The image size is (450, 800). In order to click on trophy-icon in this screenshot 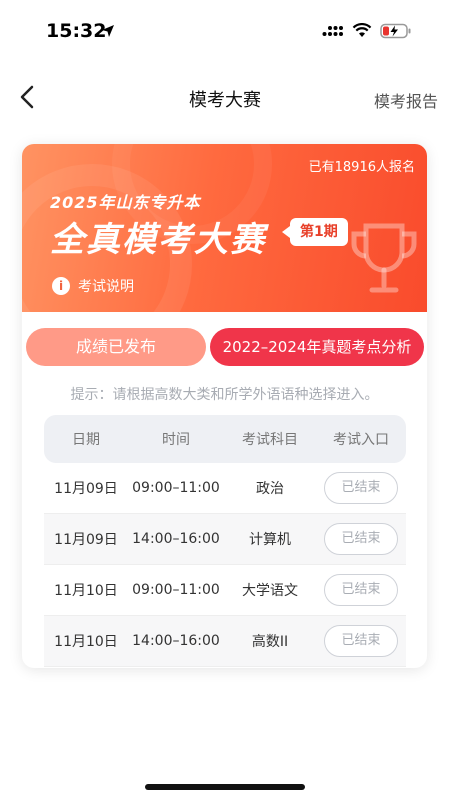, I will do `click(384, 258)`.